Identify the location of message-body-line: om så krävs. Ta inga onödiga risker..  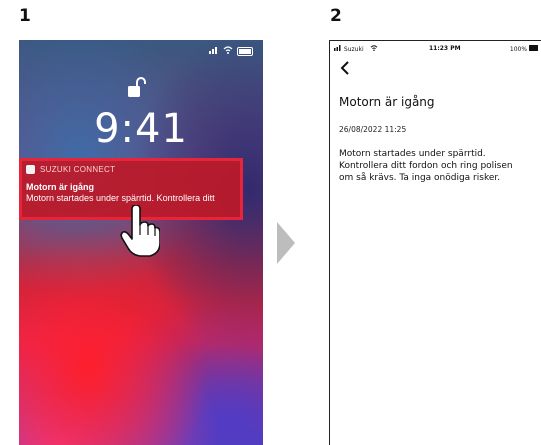
(420, 178).